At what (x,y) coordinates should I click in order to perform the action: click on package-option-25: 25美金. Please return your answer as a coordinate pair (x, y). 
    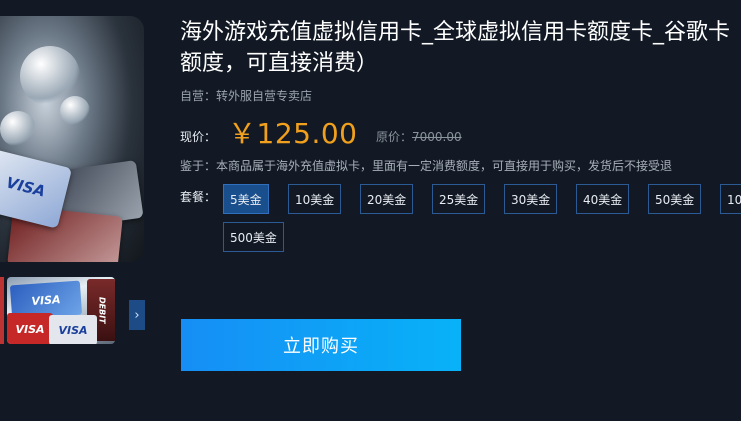
    Looking at the image, I should click on (459, 199).